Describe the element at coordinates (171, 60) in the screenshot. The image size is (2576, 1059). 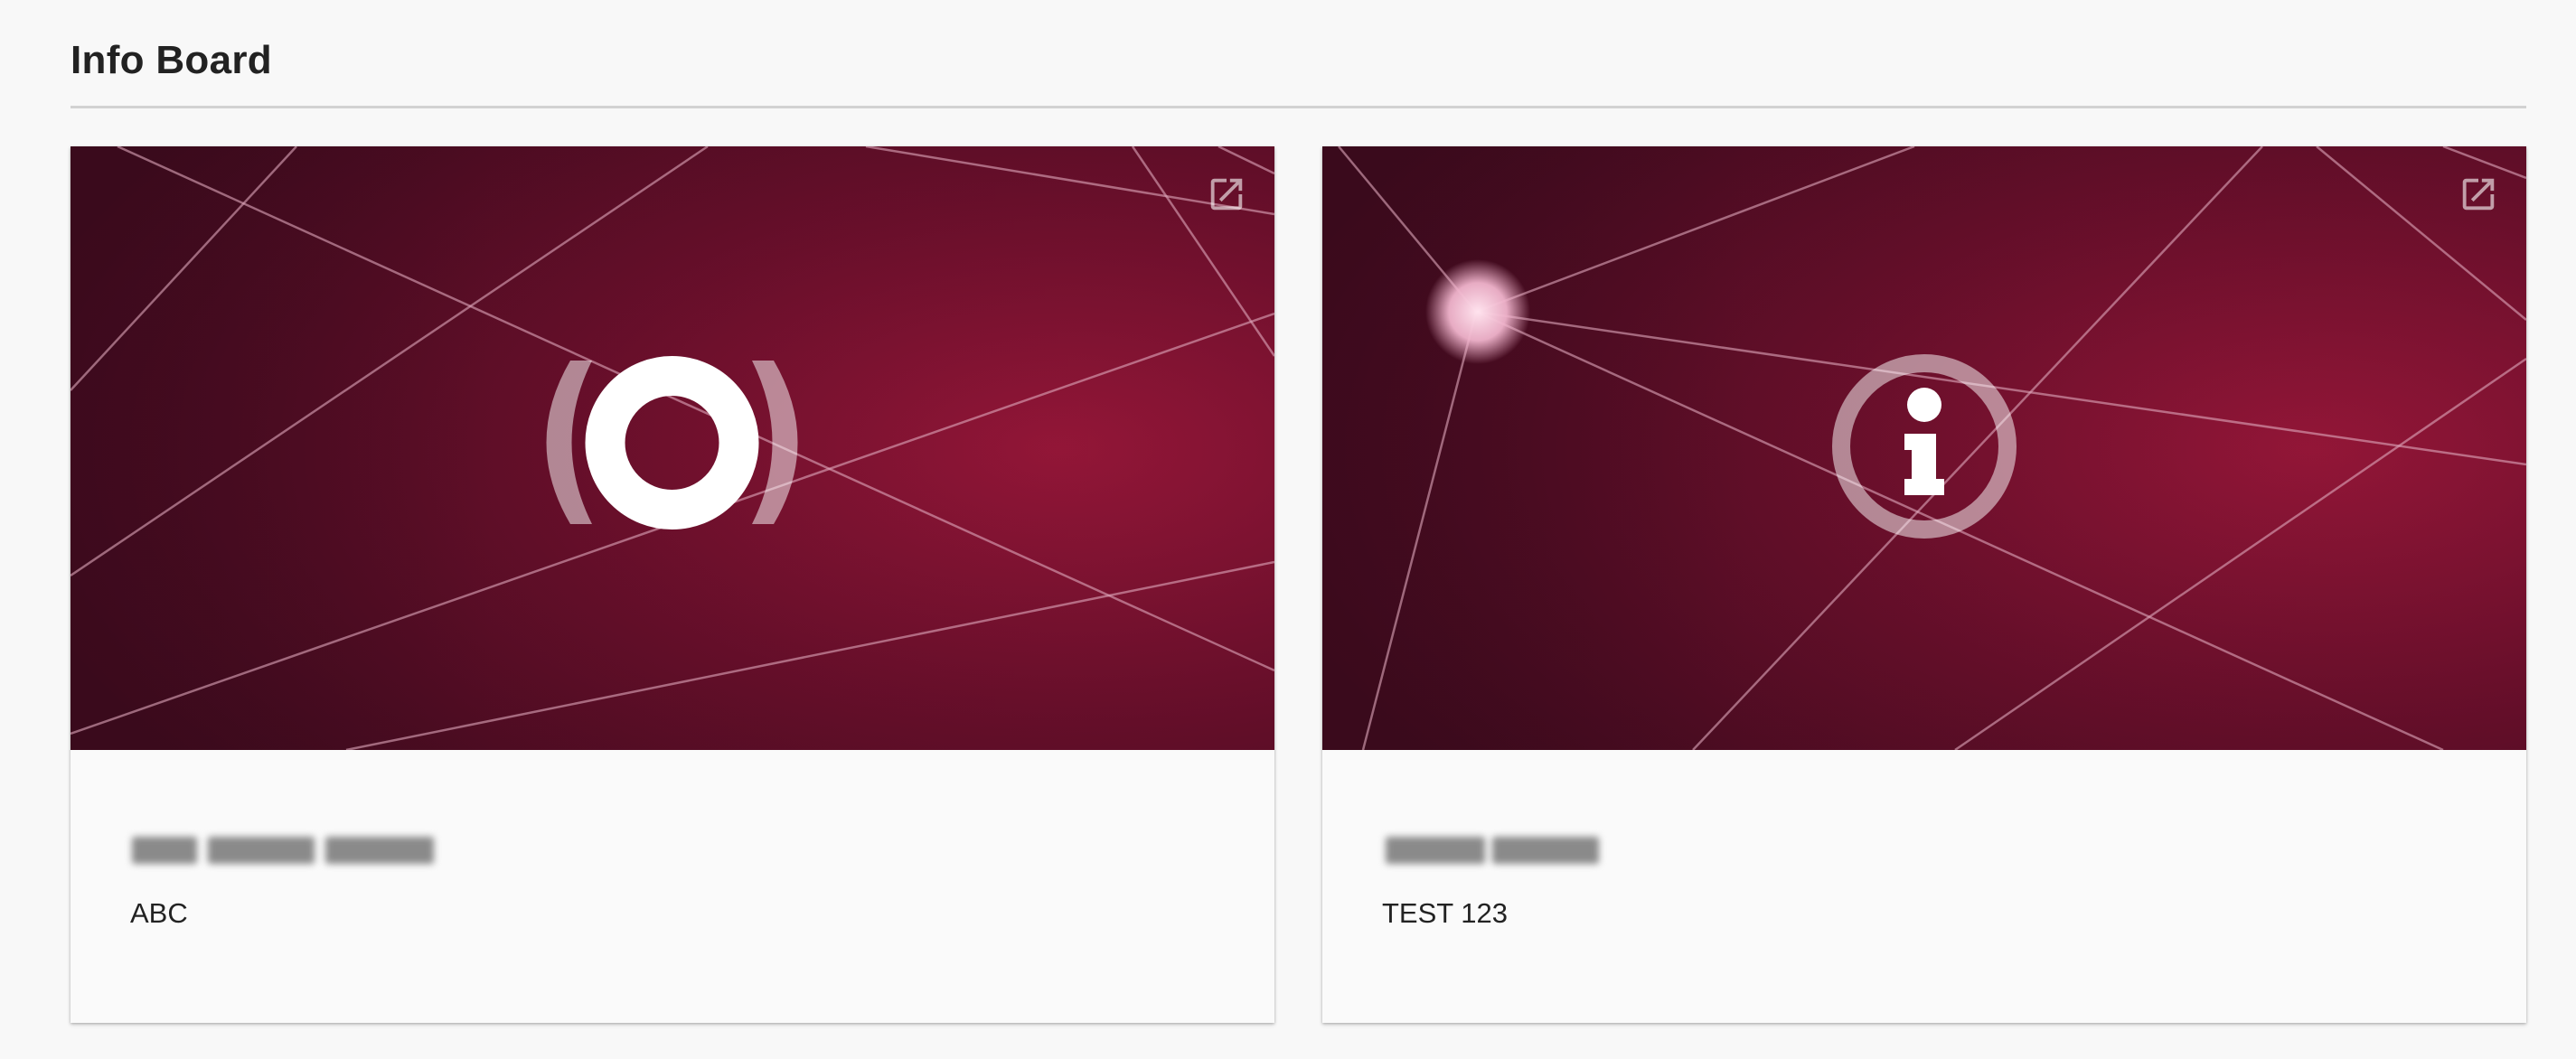
I see `page-title: Info Board` at that location.